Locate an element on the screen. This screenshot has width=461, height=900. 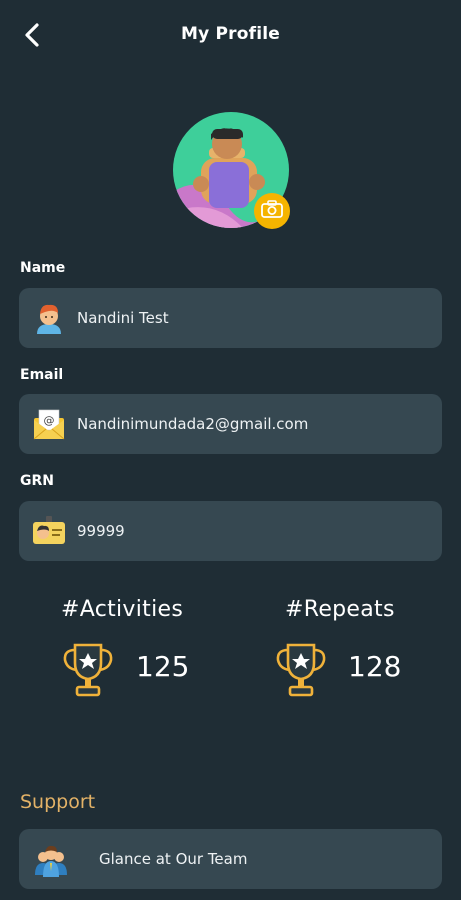
activities-title: #Activities is located at coordinates (122, 609).